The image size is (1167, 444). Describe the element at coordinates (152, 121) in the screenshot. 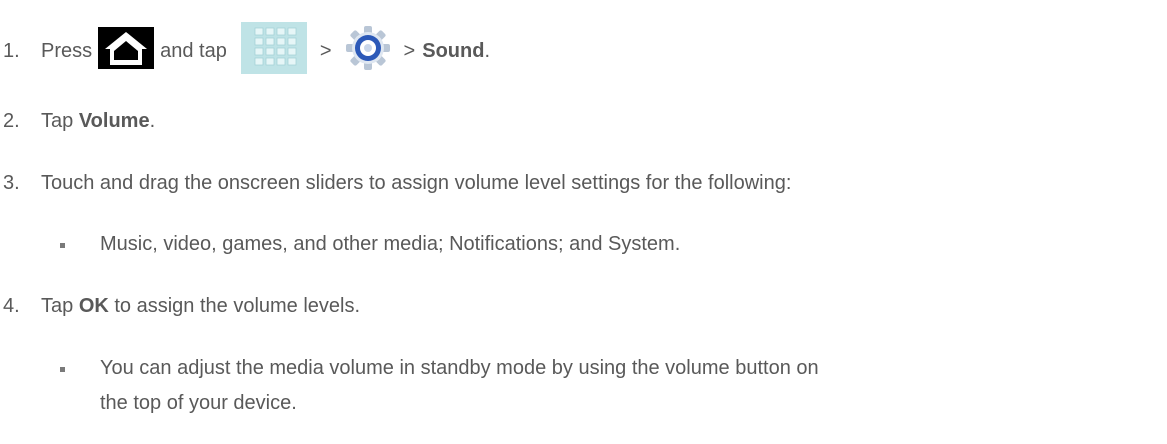

I see `step-text-post: .` at that location.